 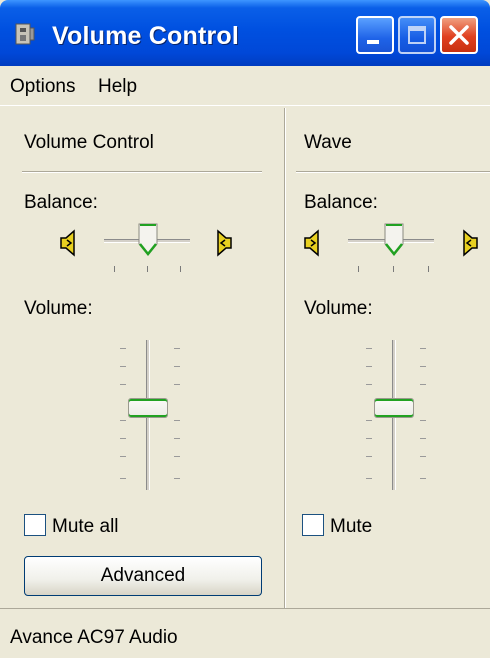 I want to click on minimize-button, so click(x=375, y=35).